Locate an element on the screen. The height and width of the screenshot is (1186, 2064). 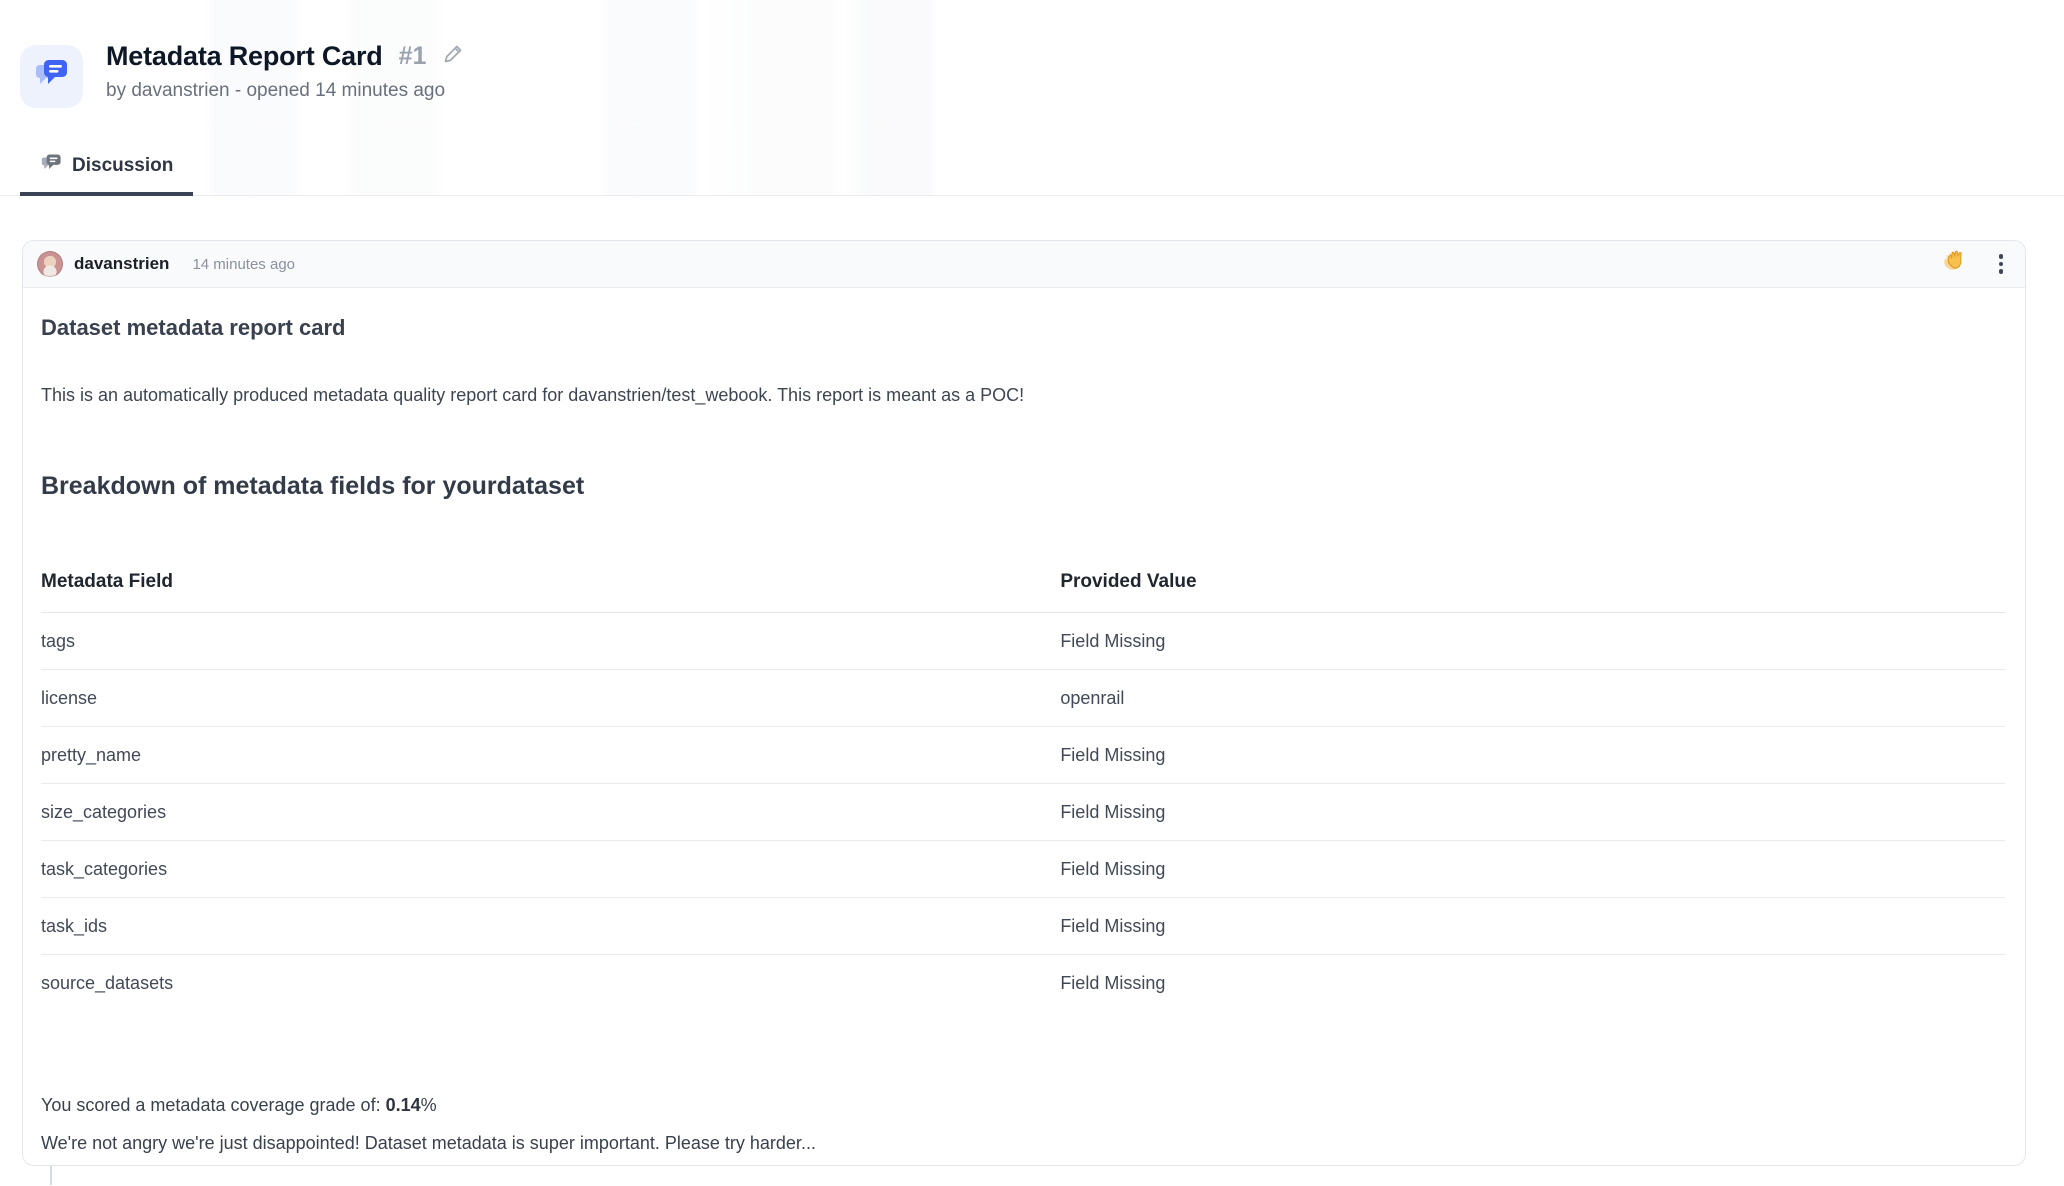
waving-hand-emoji-icon is located at coordinates (1956, 264).